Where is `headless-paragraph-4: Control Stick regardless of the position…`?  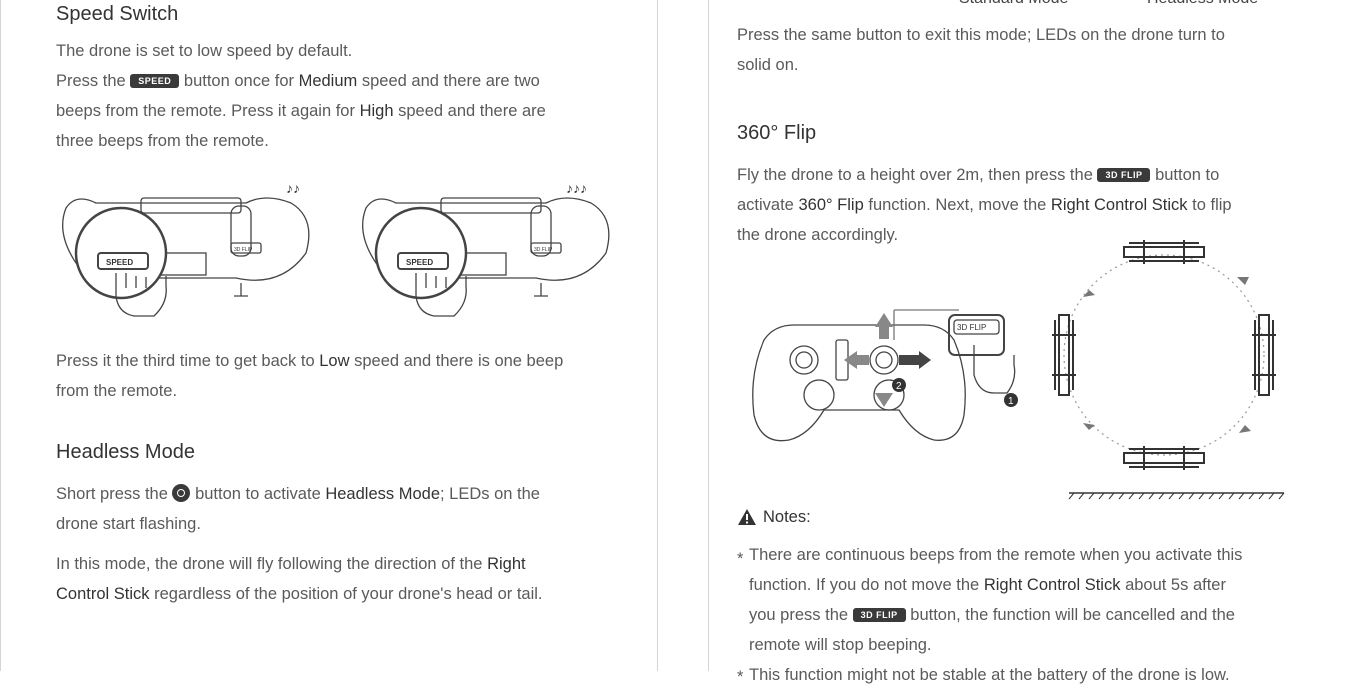 headless-paragraph-4: Control Stick regardless of the position… is located at coordinates (299, 594).